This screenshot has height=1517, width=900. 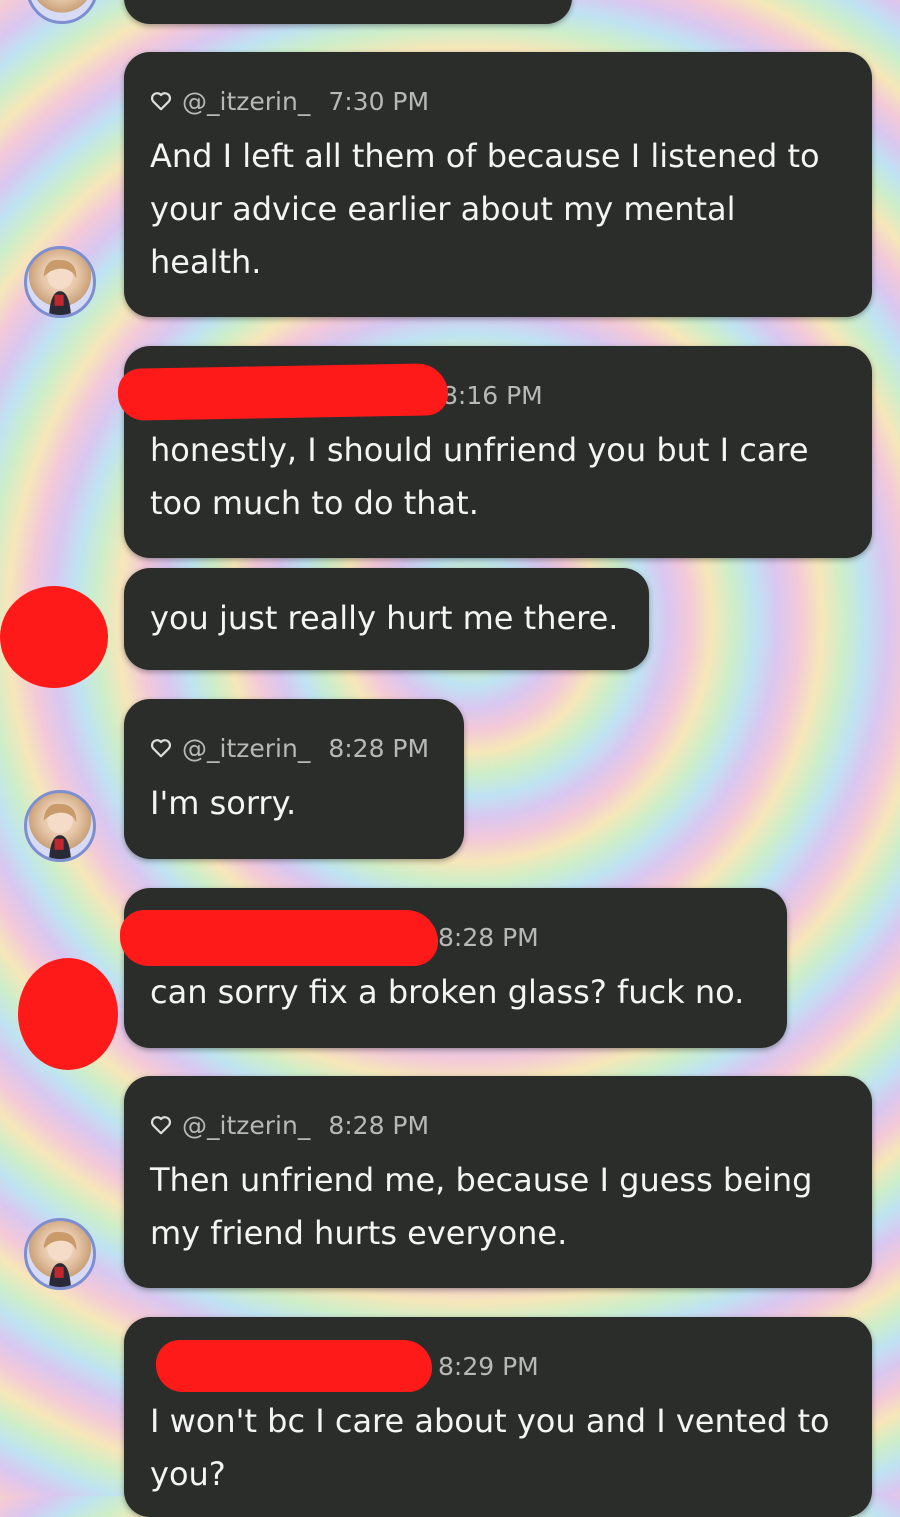 What do you see at coordinates (223, 803) in the screenshot?
I see `message-text: I'm sorry.` at bounding box center [223, 803].